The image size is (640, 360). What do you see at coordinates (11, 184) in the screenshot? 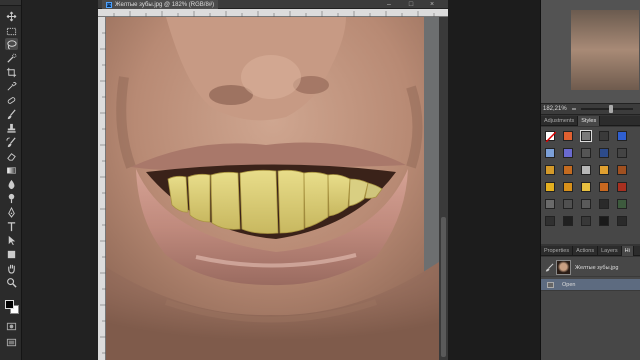
I see `blur-icon` at bounding box center [11, 184].